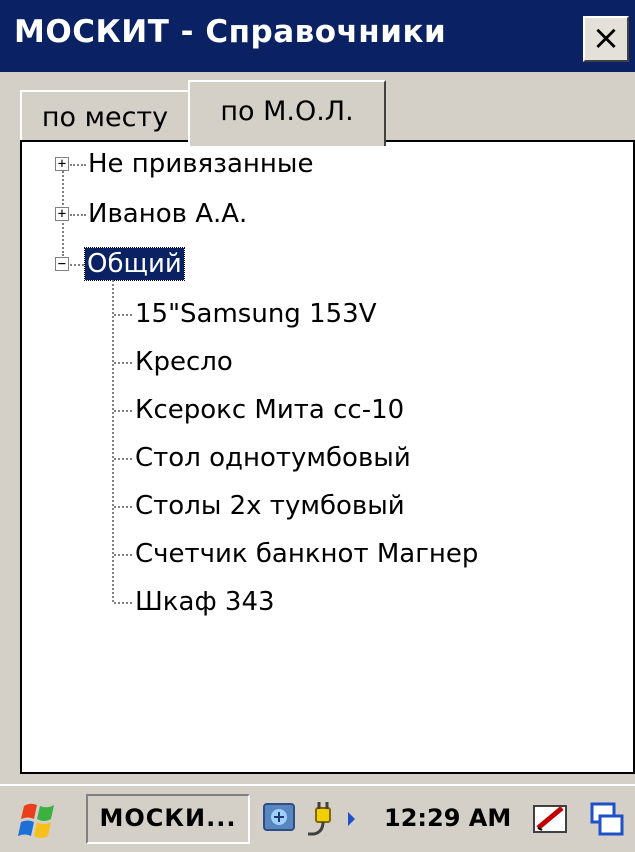  What do you see at coordinates (551, 819) in the screenshot?
I see `input-pen-icon` at bounding box center [551, 819].